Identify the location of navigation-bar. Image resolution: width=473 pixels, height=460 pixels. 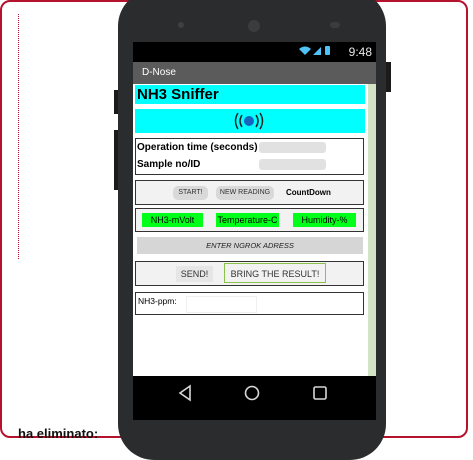
(254, 398).